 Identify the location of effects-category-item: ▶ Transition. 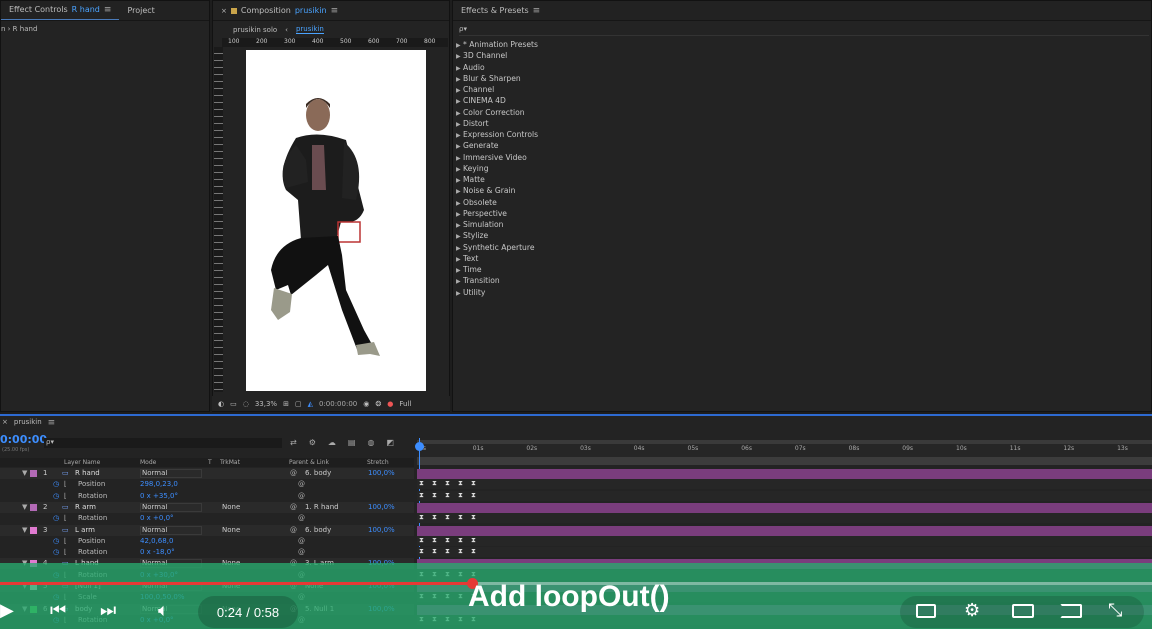
(478, 280).